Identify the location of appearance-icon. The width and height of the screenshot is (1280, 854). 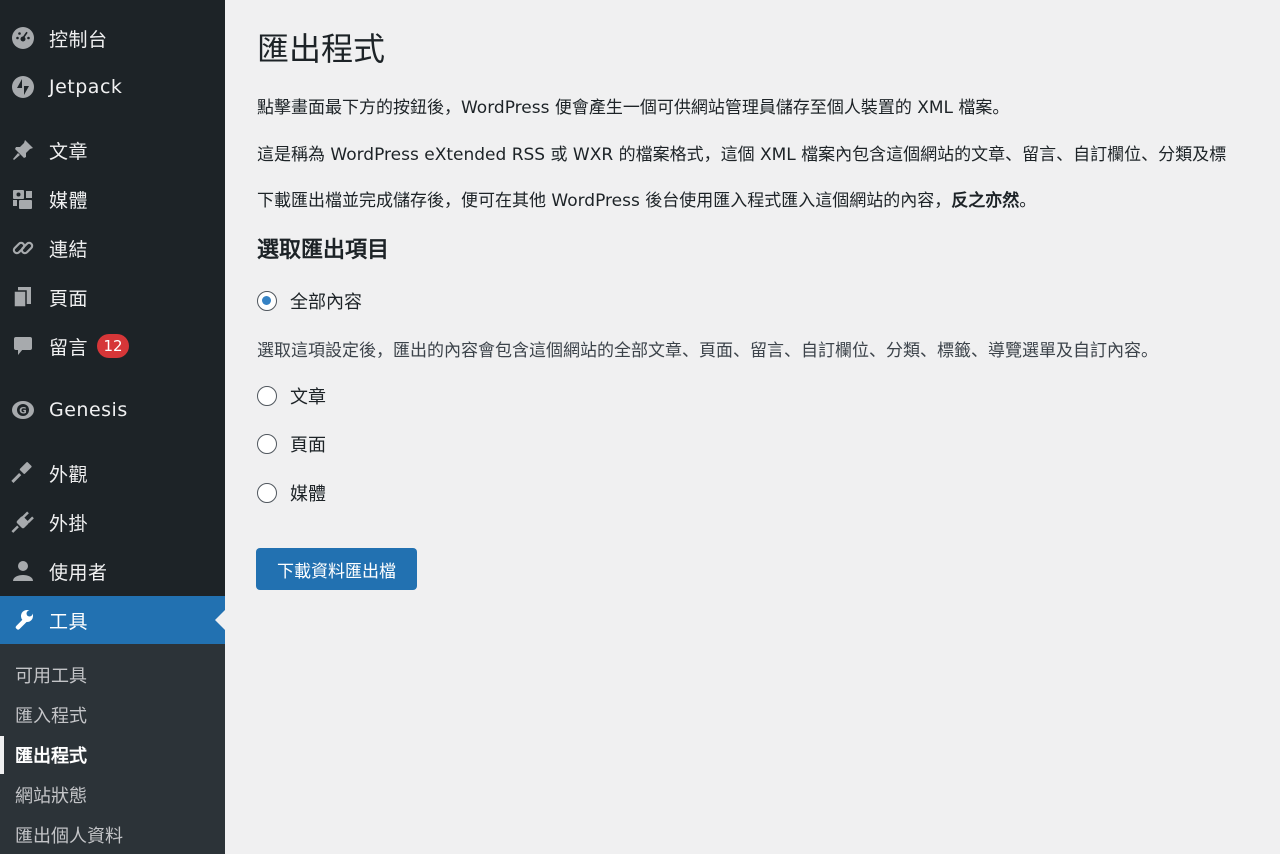
(23, 473).